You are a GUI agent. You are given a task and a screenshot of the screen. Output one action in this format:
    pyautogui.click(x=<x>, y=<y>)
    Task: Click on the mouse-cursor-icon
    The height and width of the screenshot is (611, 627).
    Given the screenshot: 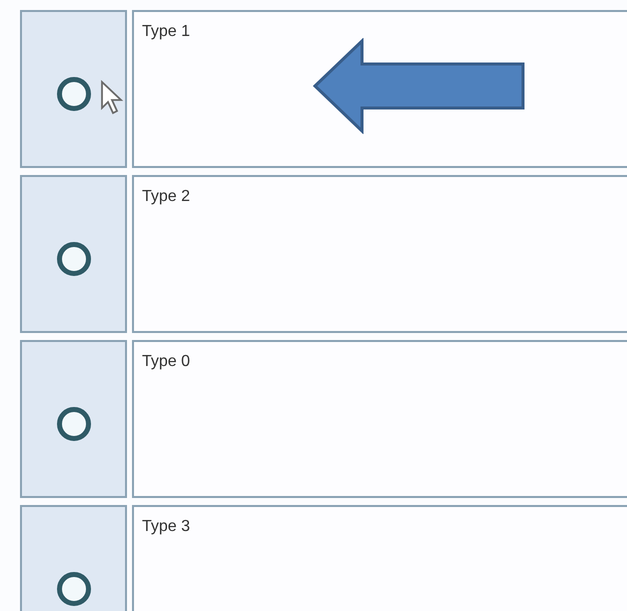 What is the action you would take?
    pyautogui.click(x=112, y=98)
    